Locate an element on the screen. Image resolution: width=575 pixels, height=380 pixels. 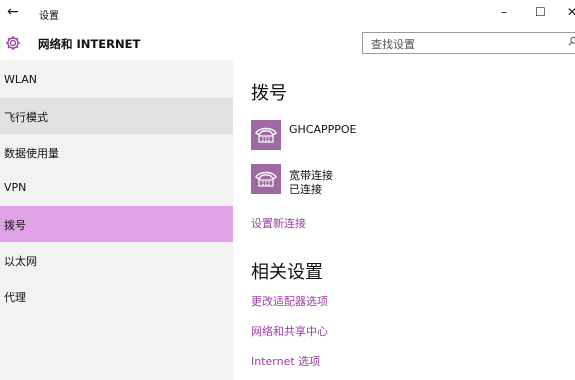
sidebar-item-ethernet: 以太网 is located at coordinates (116, 260).